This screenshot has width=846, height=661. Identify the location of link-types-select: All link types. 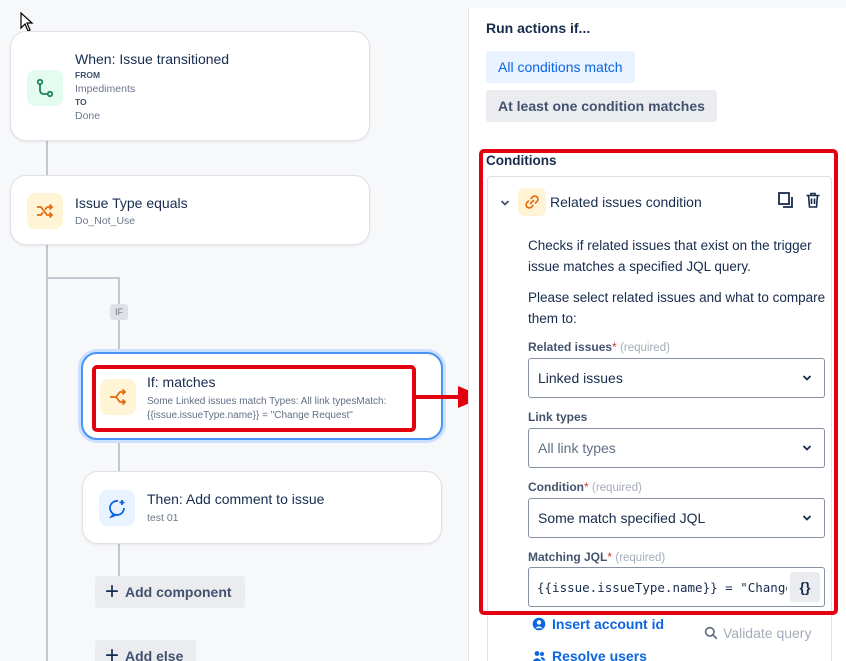
(676, 448).